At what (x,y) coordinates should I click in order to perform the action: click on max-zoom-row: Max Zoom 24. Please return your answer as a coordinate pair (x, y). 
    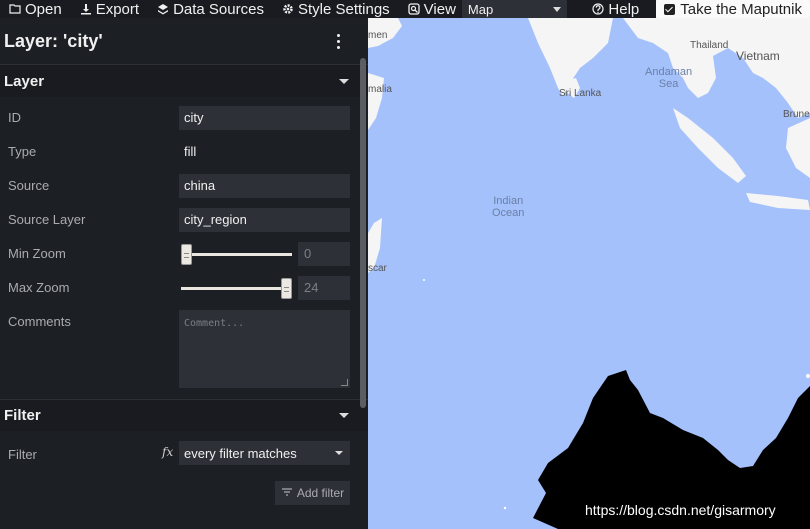
    Looking at the image, I should click on (184, 288).